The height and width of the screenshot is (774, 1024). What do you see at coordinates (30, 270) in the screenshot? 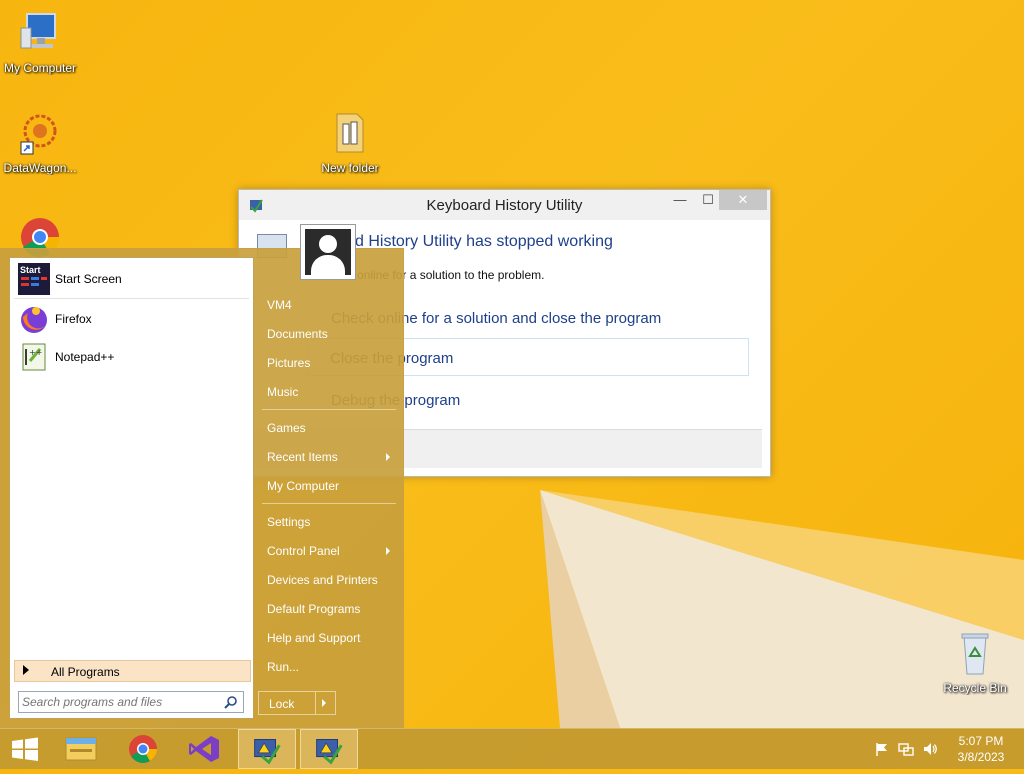
I see `start-screen-icon-text: Start` at bounding box center [30, 270].